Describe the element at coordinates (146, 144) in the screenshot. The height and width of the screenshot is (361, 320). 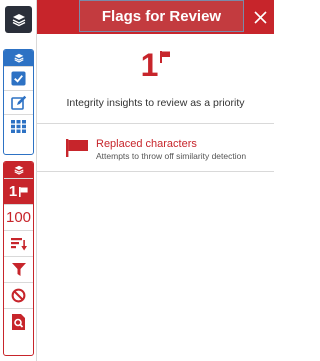
I see `flag-item-title: Replaced characters` at that location.